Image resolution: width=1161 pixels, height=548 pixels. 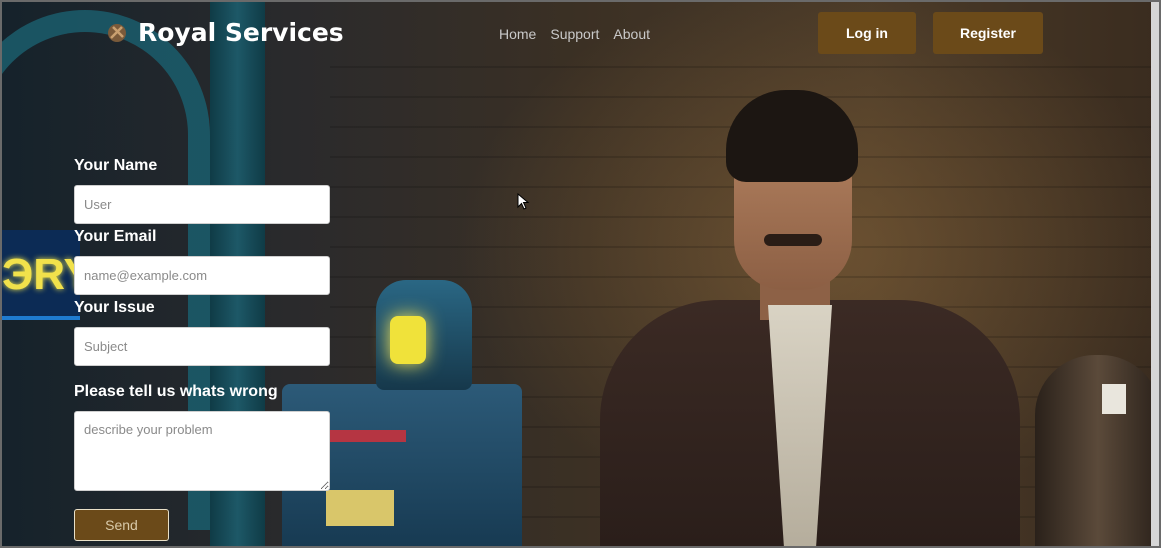 What do you see at coordinates (1098, 451) in the screenshot?
I see `tank-decoration` at bounding box center [1098, 451].